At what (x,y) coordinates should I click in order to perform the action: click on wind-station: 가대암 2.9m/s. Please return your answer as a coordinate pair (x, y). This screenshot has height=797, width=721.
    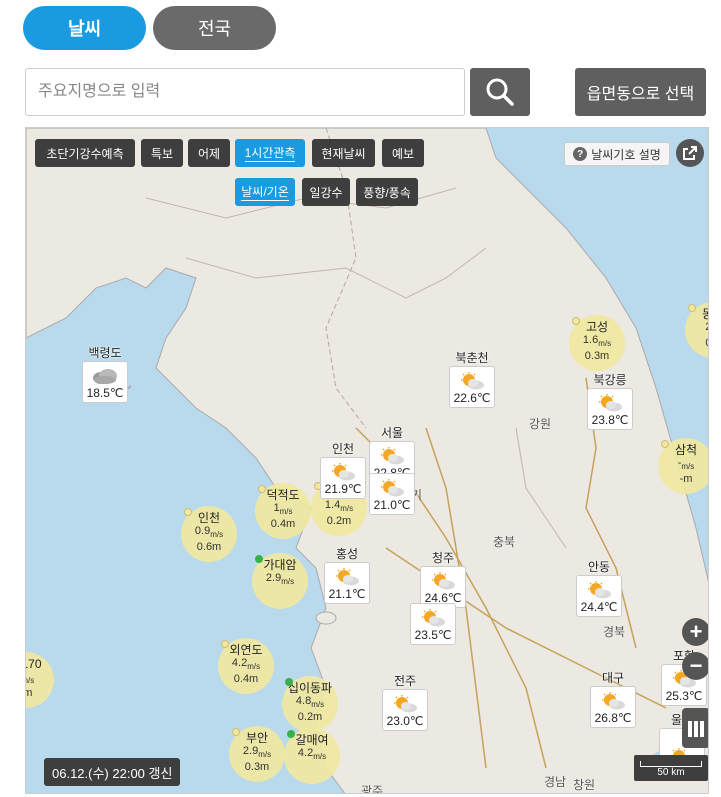
    Looking at the image, I should click on (280, 581).